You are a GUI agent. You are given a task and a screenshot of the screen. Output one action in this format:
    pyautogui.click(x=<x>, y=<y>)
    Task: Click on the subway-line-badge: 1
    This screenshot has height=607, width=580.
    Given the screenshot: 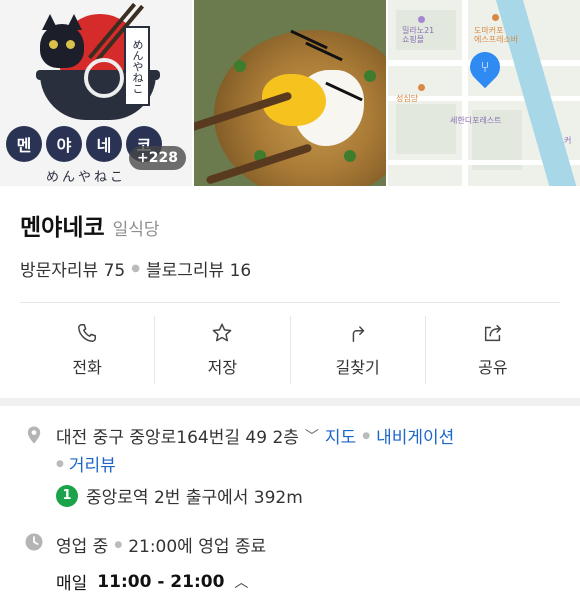 What is the action you would take?
    pyautogui.click(x=67, y=495)
    